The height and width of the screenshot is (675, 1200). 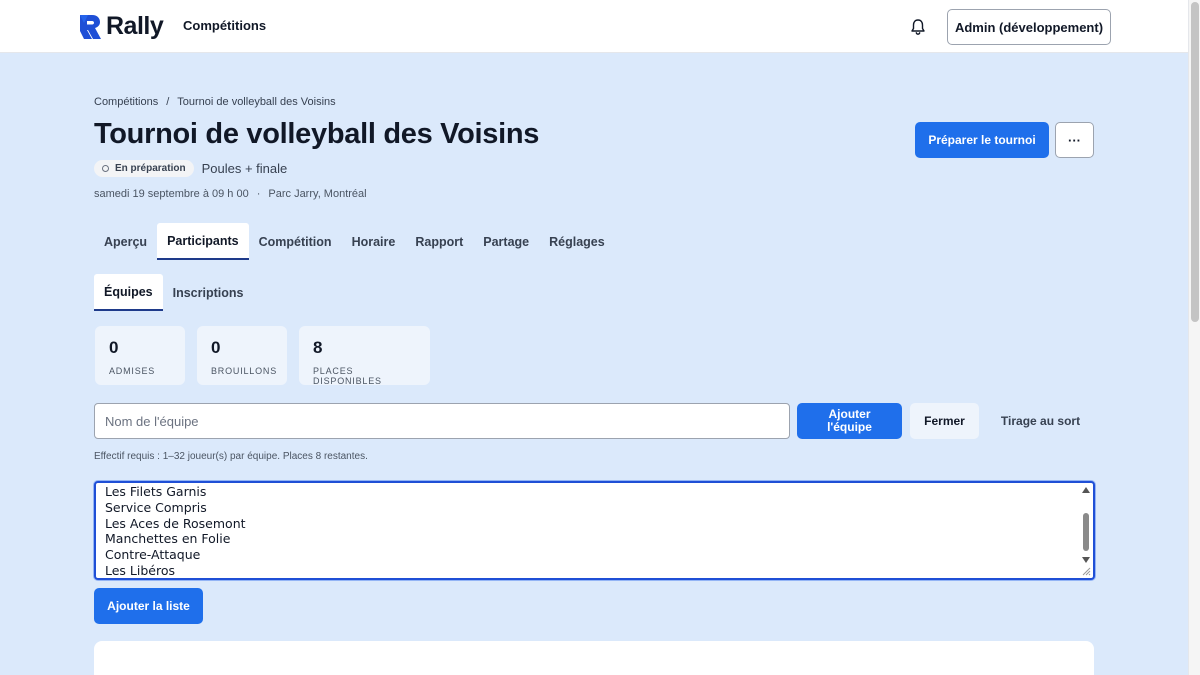 What do you see at coordinates (150, 168) in the screenshot?
I see `status-badge-label: En préparation` at bounding box center [150, 168].